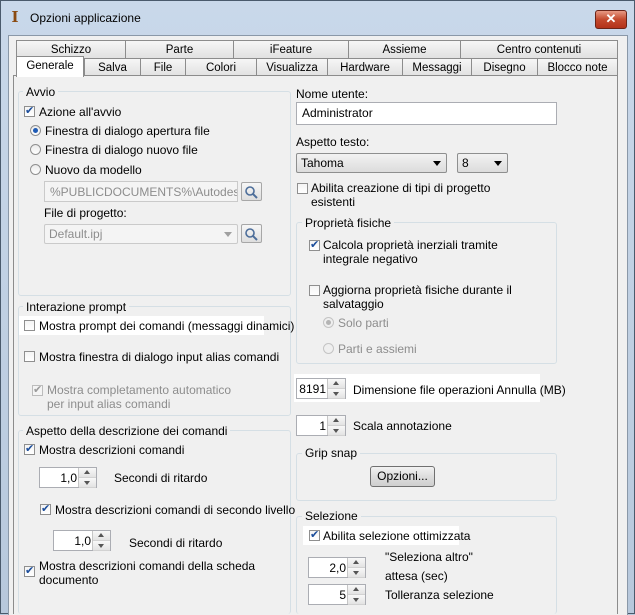 This screenshot has width=635, height=615. What do you see at coordinates (112, 67) in the screenshot?
I see `tab-salva: Salva` at bounding box center [112, 67].